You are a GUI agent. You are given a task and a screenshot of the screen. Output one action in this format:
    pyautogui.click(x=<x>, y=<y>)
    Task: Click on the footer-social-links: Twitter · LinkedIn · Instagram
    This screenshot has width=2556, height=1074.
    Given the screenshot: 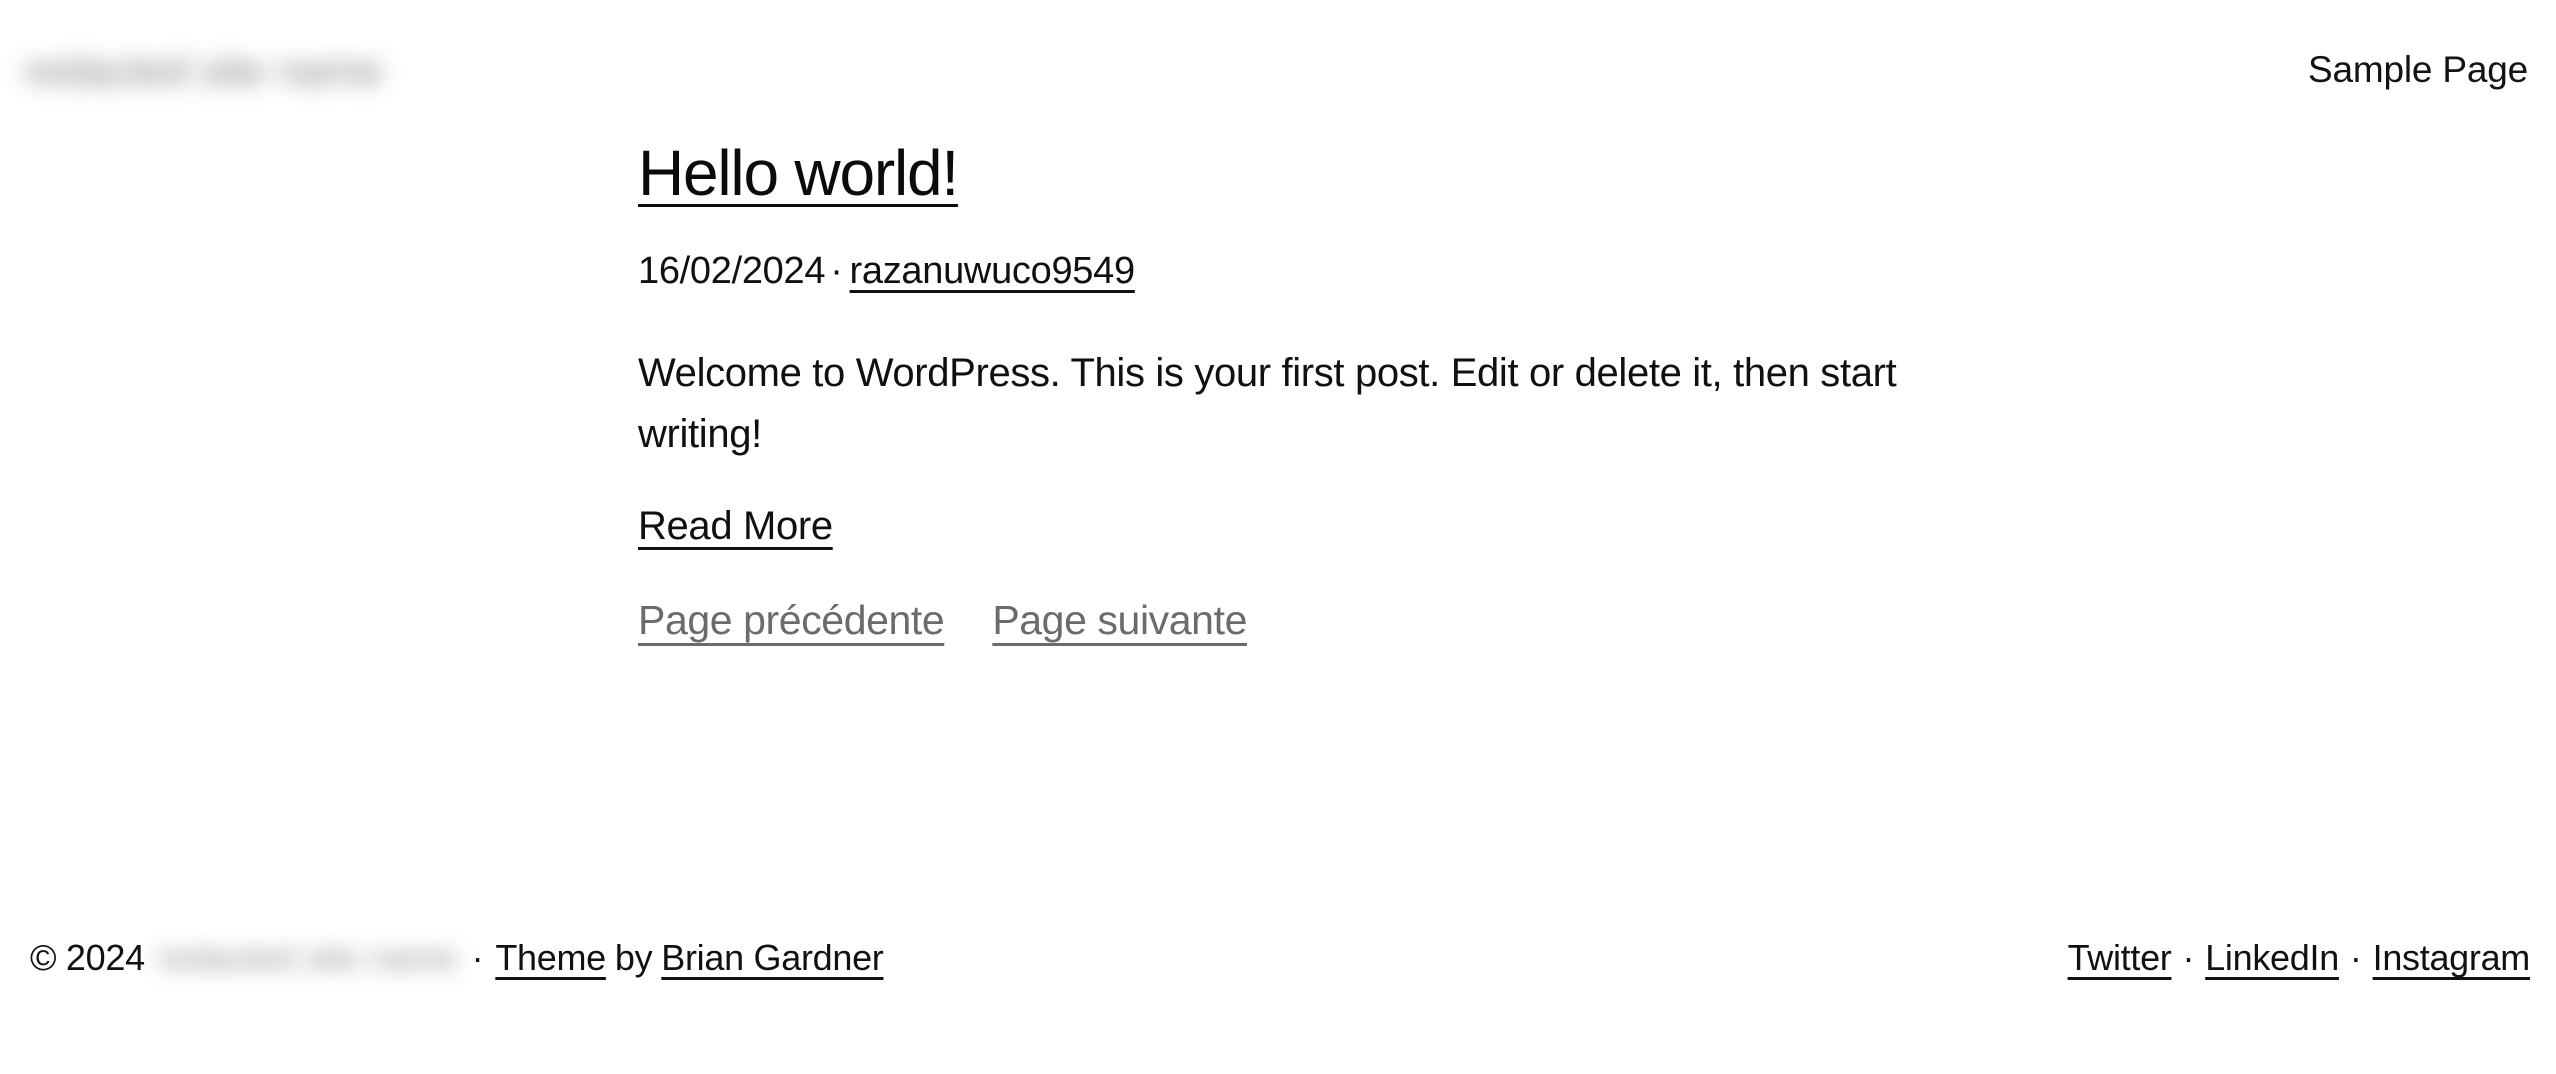 What is the action you would take?
    pyautogui.click(x=2299, y=958)
    